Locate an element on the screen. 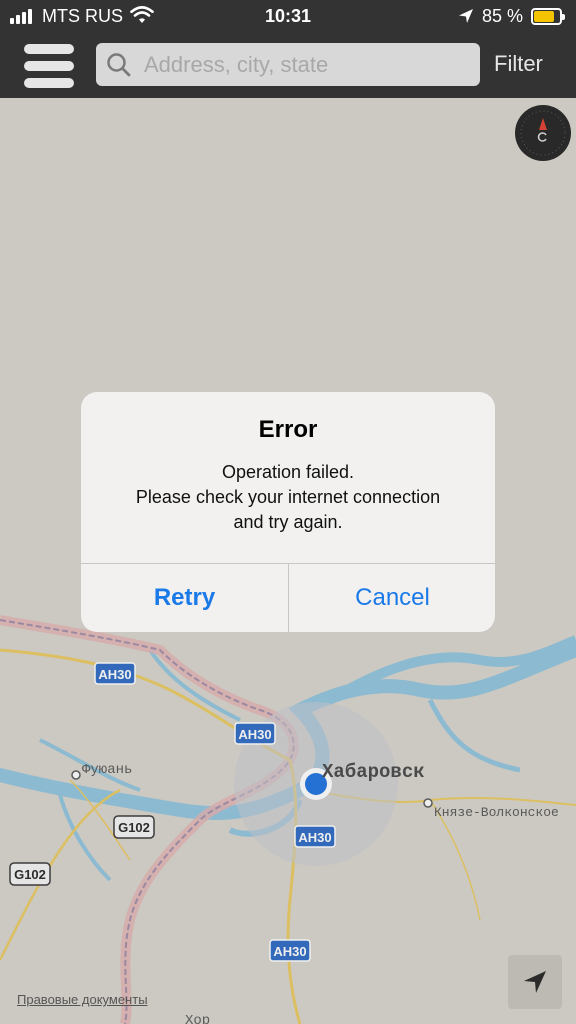 The image size is (576, 1024). top-navbar: Filter is located at coordinates (288, 66).